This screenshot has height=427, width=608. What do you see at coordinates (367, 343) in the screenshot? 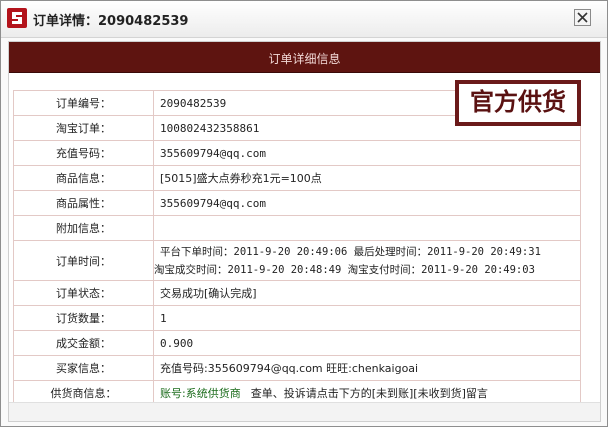
I see `deal-amount-value: 0.900` at bounding box center [367, 343].